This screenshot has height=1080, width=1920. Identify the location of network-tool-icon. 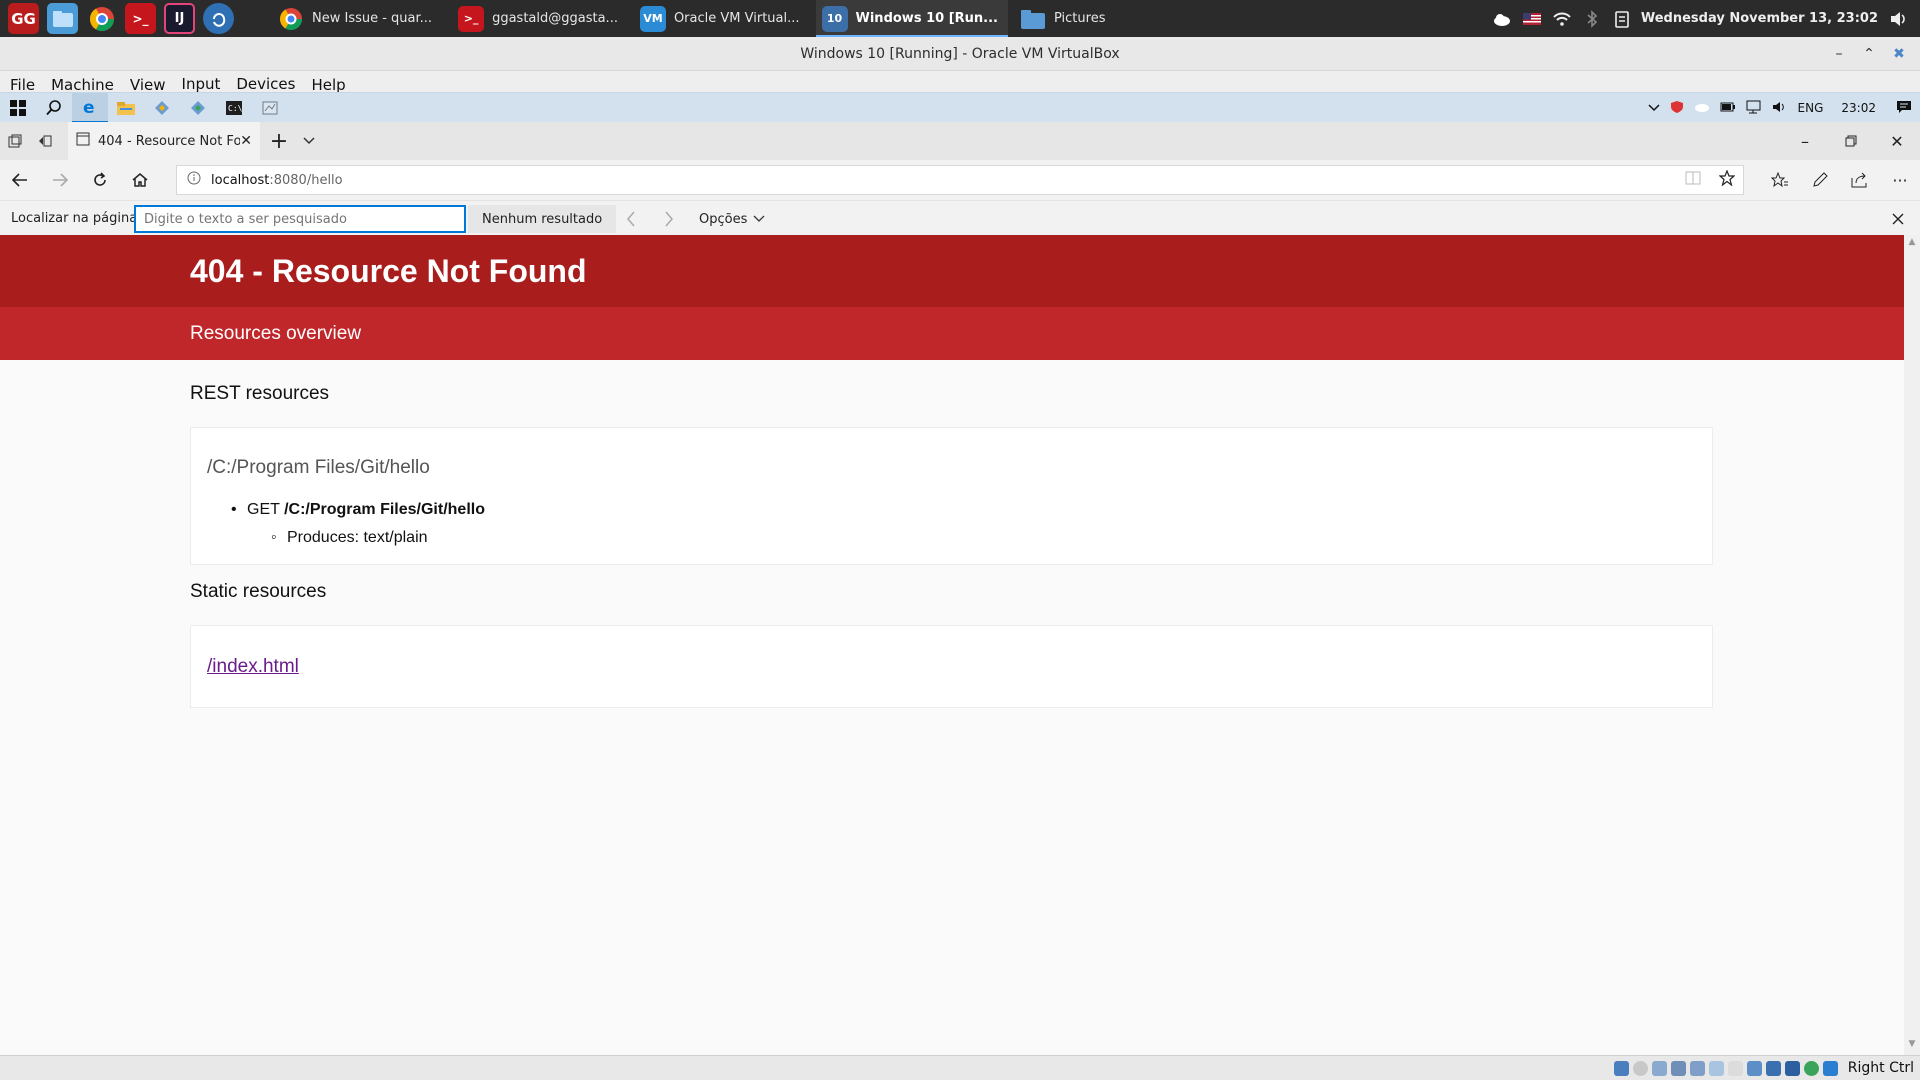
(270, 108).